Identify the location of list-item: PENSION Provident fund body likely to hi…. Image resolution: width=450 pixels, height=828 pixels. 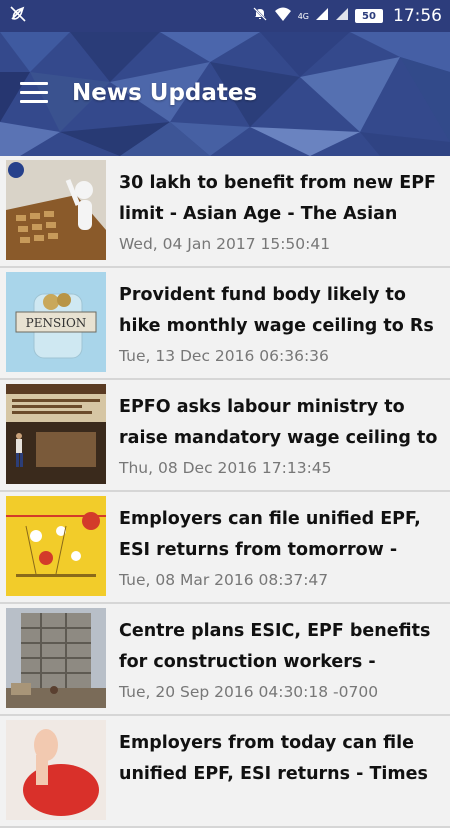
(225, 324).